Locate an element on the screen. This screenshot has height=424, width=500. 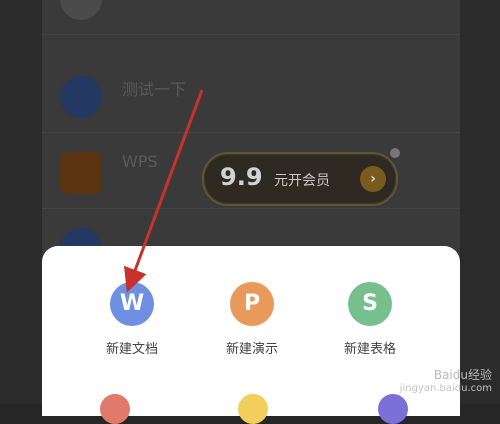
watermark-brand: Baidu经验 is located at coordinates (462, 375).